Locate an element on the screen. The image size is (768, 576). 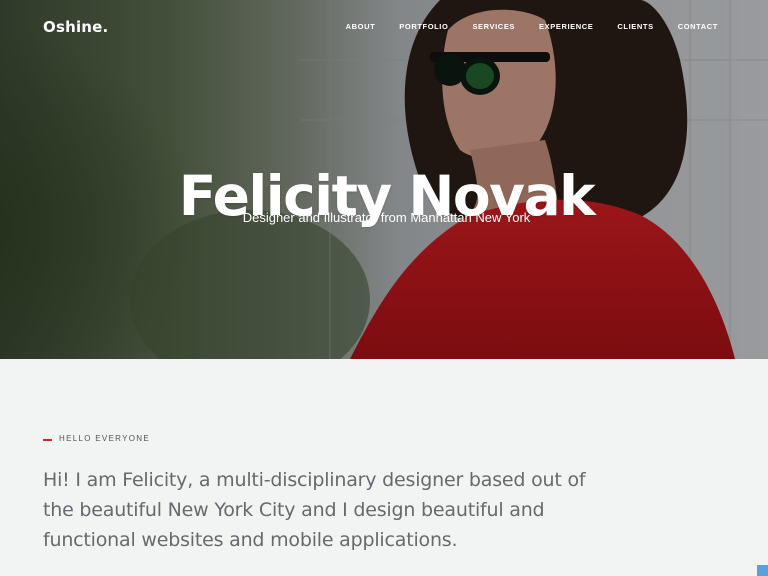
scroll-to-top-button is located at coordinates (762, 570).